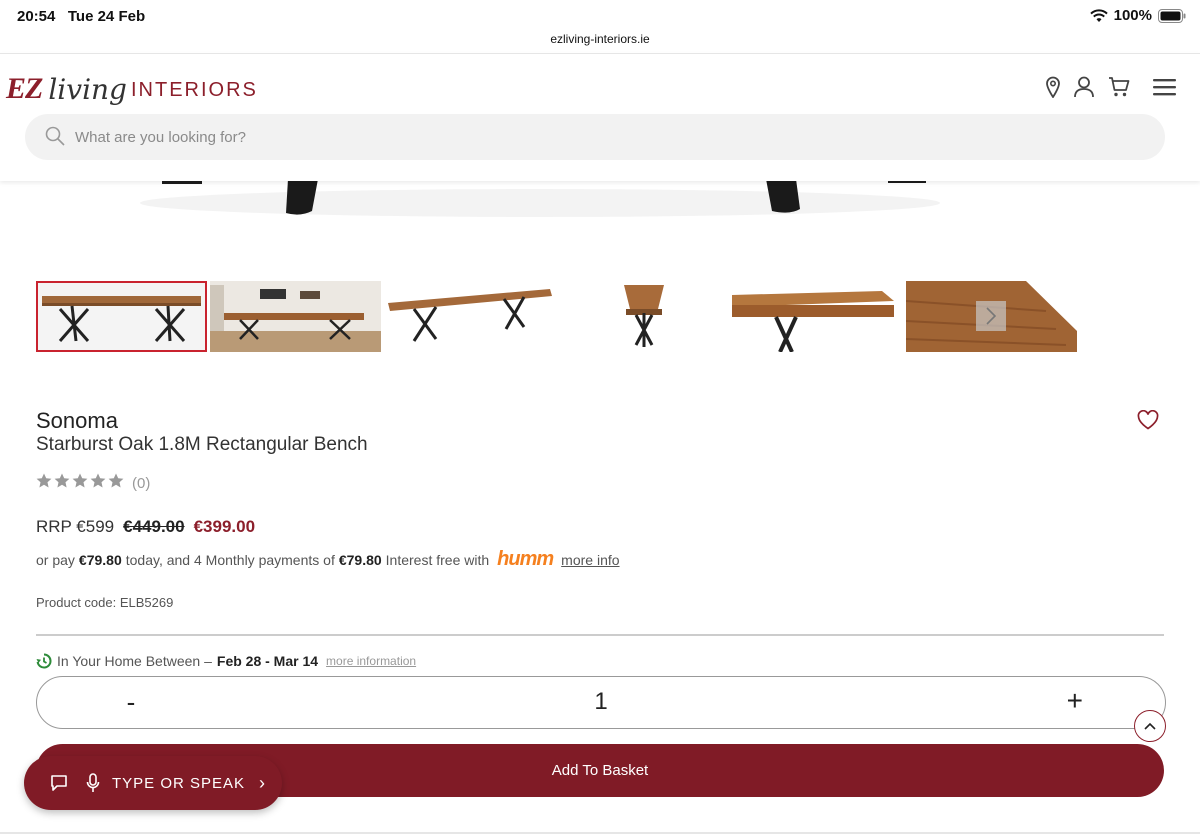  I want to click on delivery-clock-icon, so click(44, 661).